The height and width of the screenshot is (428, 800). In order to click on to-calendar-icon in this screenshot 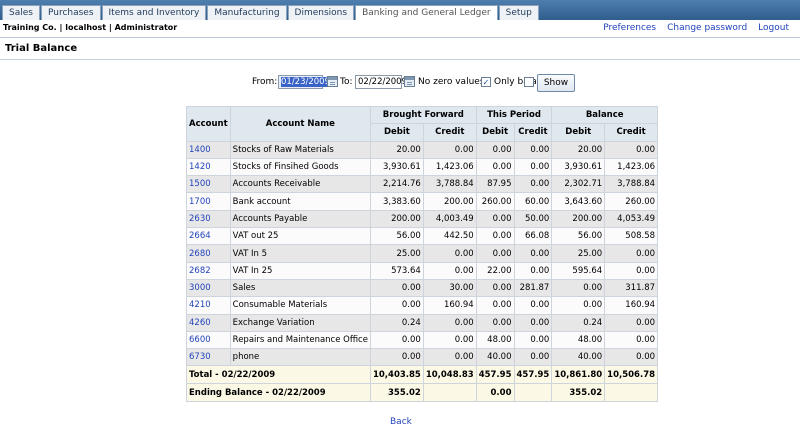, I will do `click(409, 81)`.